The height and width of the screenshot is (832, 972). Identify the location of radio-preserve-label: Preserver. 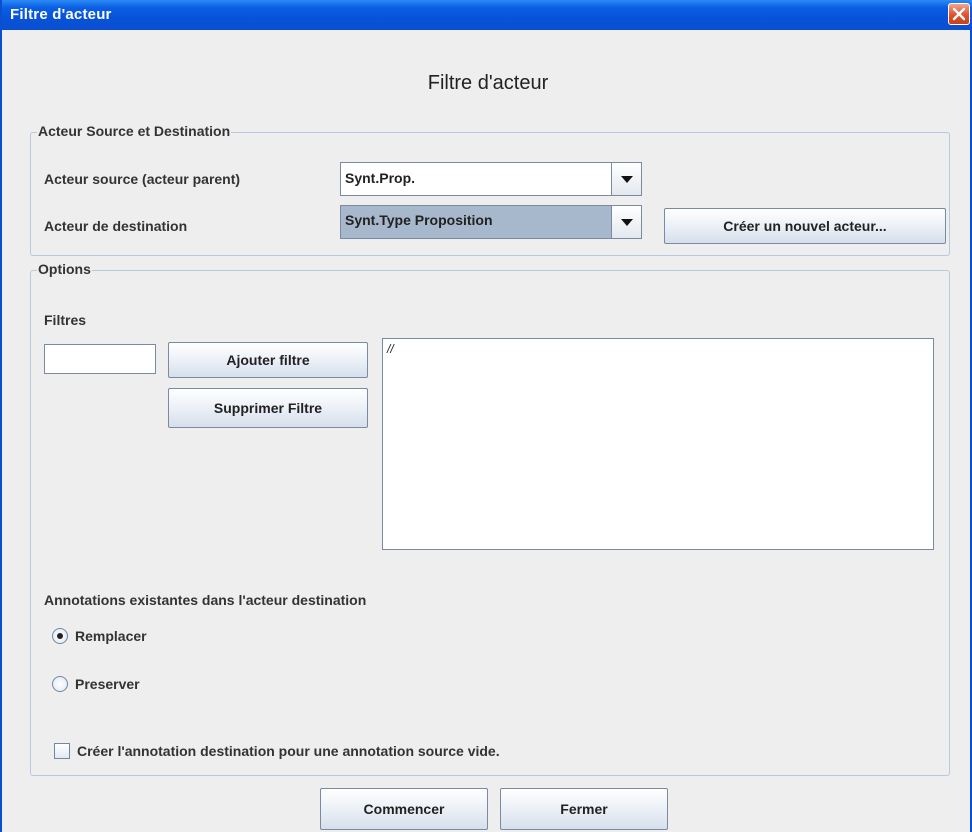
(107, 684).